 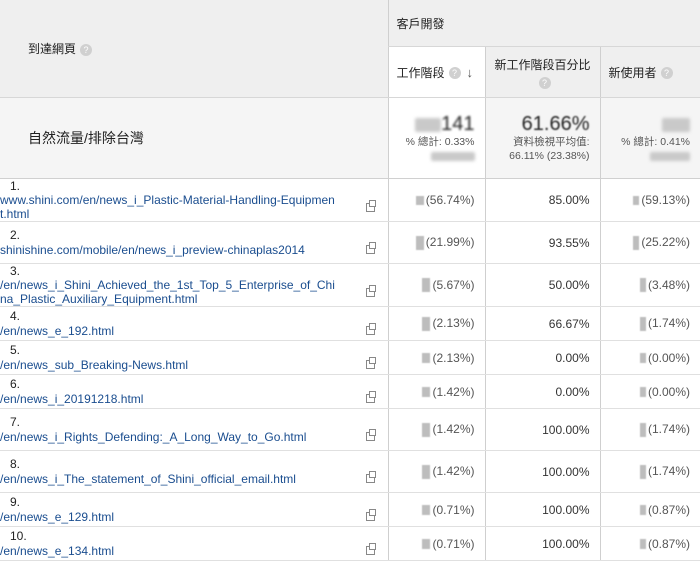 What do you see at coordinates (646, 124) in the screenshot?
I see `new-users-total-value` at bounding box center [646, 124].